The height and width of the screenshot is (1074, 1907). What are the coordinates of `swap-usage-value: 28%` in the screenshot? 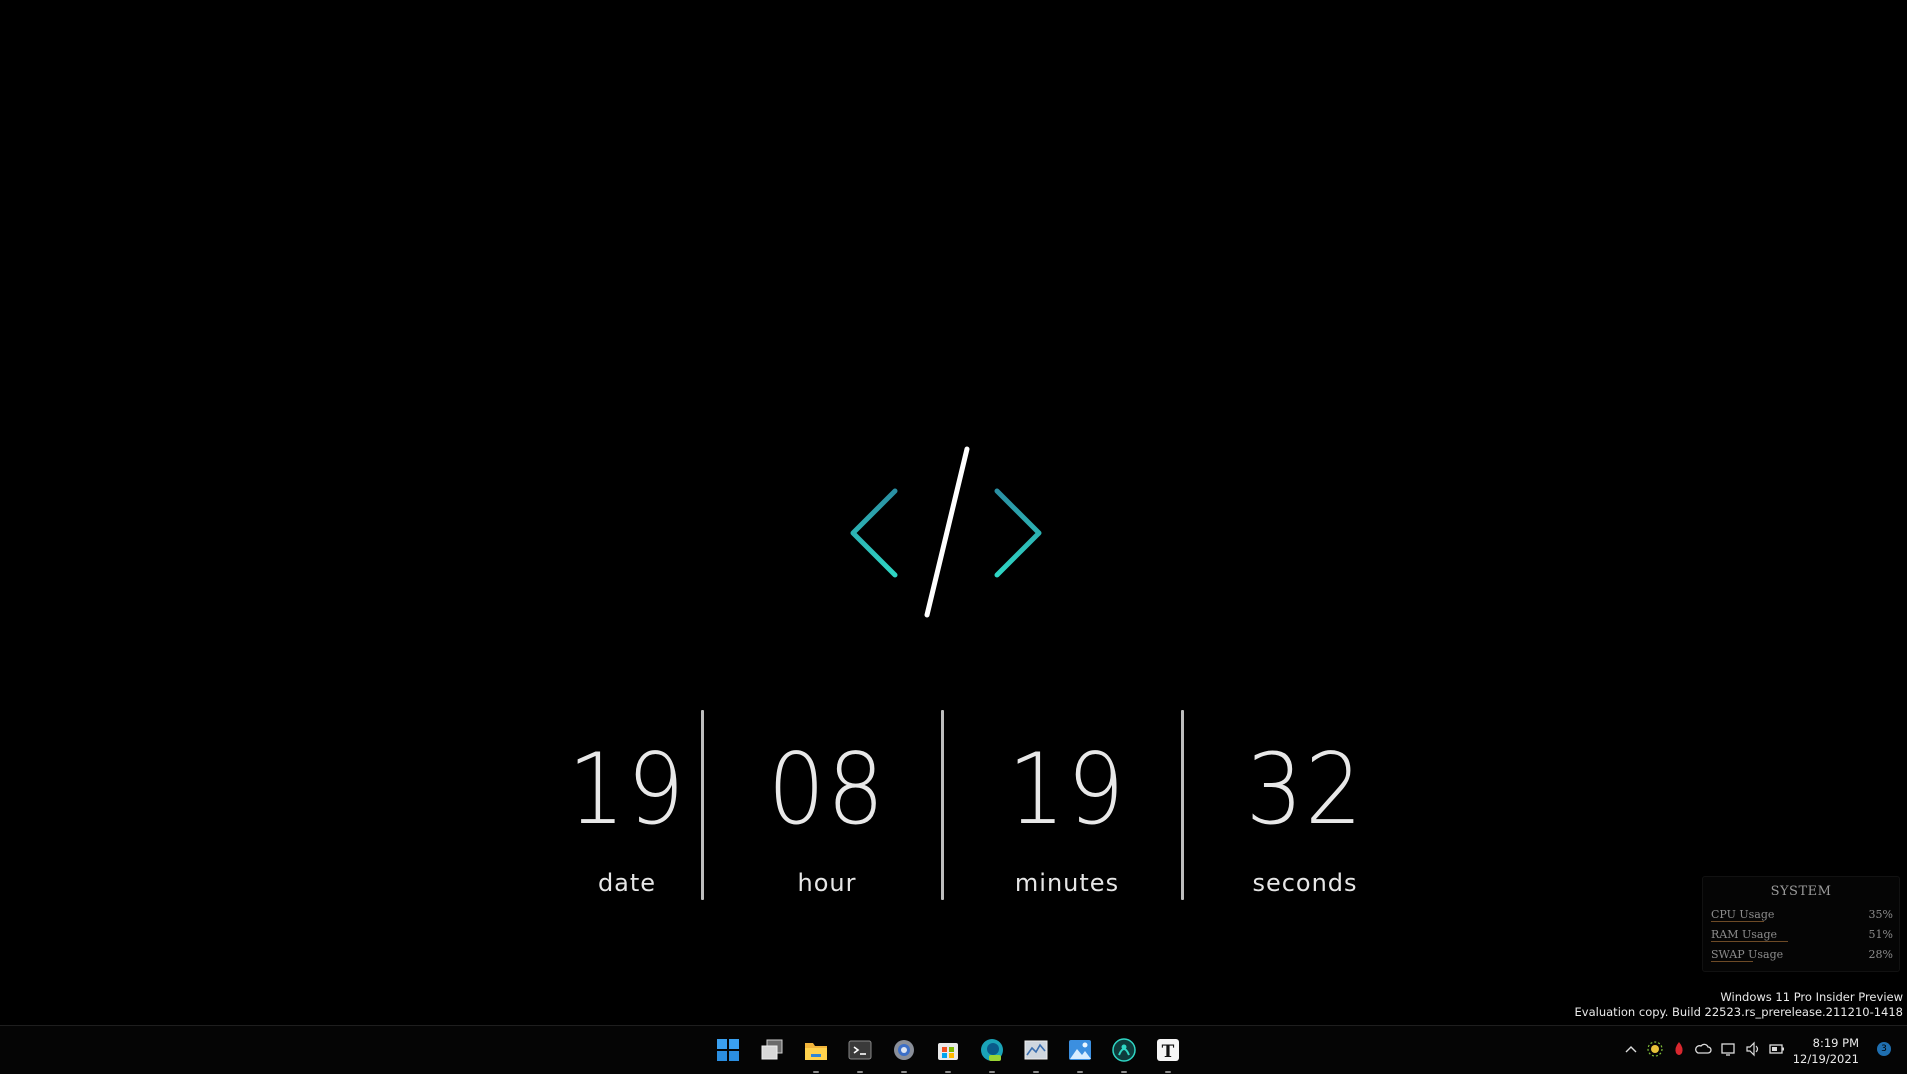 It's located at (1880, 954).